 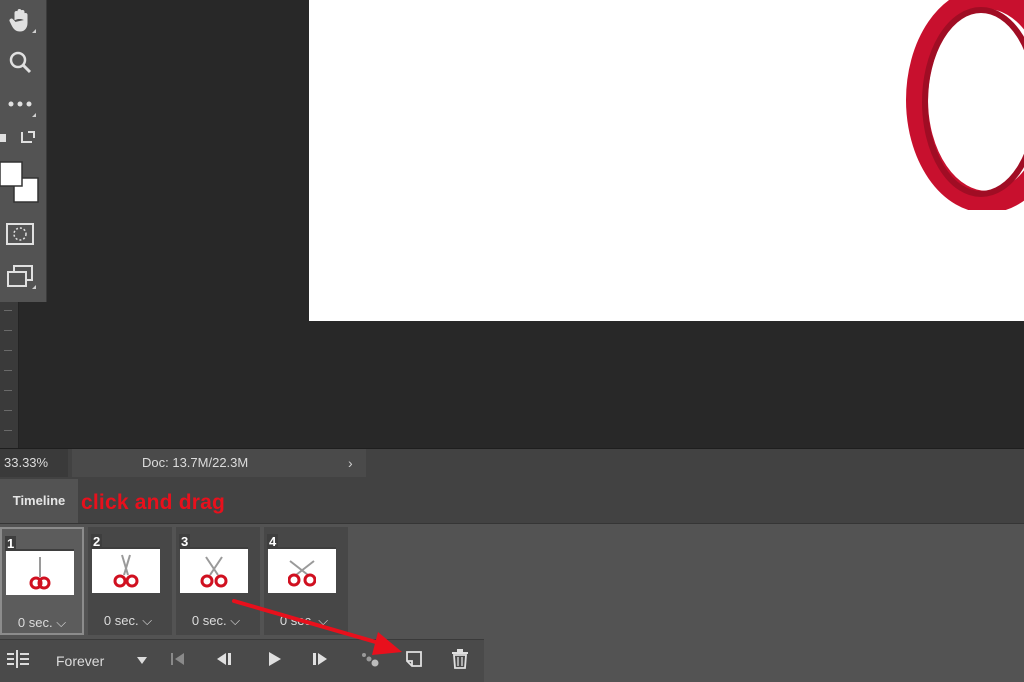 I want to click on first-frame-button, so click(x=178, y=661).